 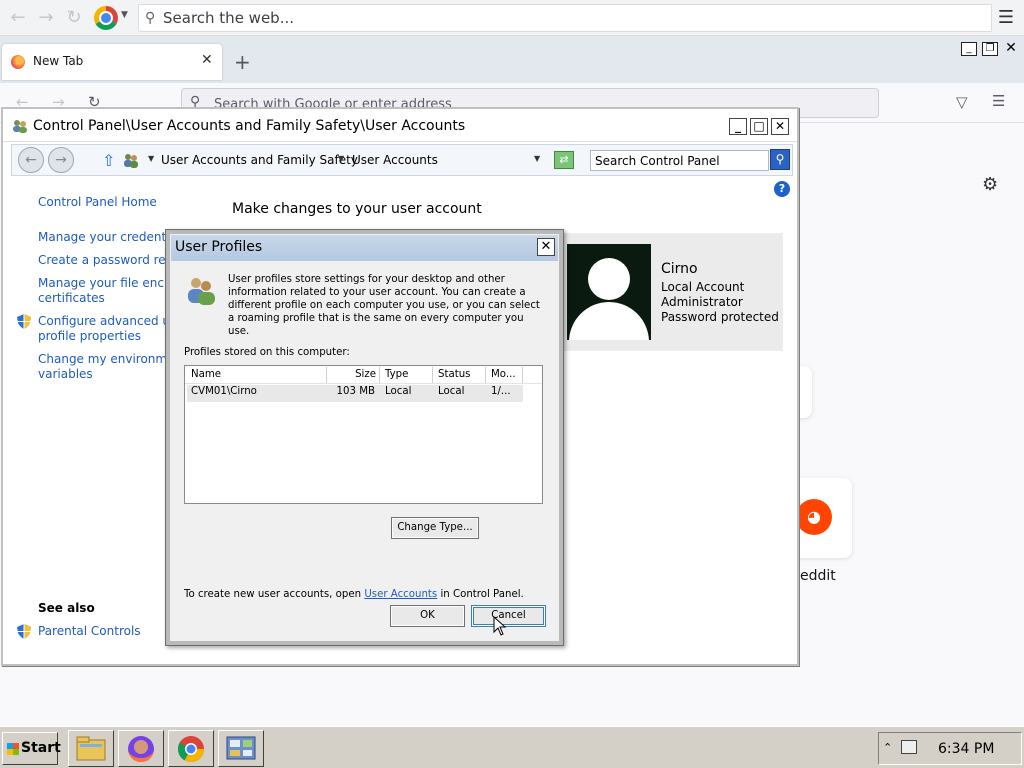 I want to click on uac-shield-icon, so click(x=24, y=321).